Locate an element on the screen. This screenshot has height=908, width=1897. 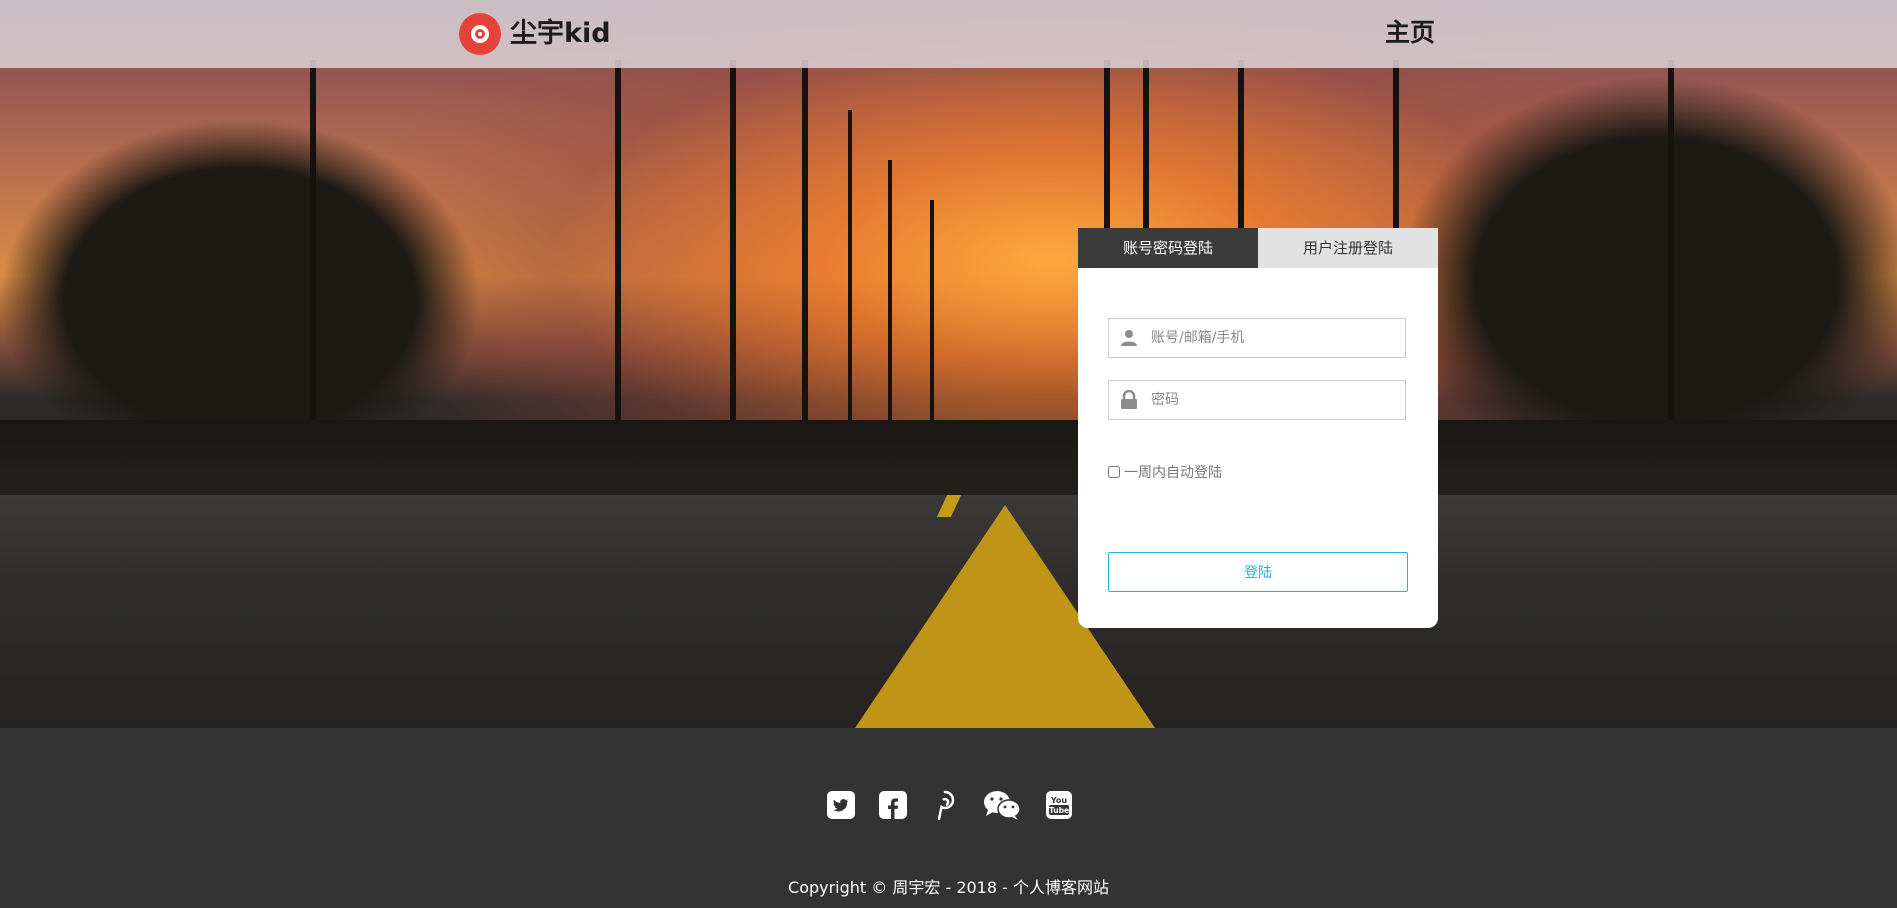
username-input is located at coordinates (1271, 338).